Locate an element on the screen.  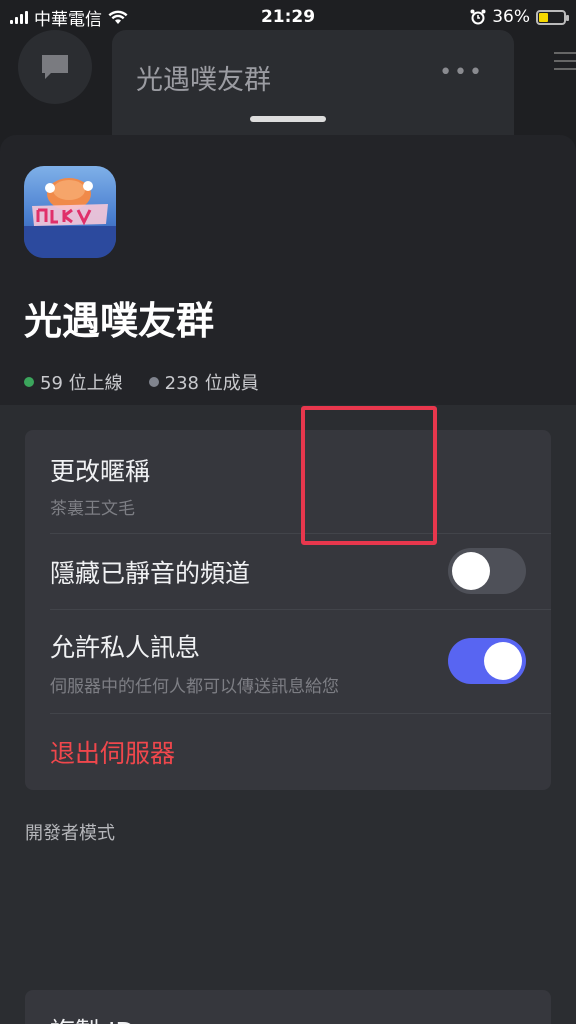
copy-id-label: 複製 ID is located at coordinates (92, 1018).